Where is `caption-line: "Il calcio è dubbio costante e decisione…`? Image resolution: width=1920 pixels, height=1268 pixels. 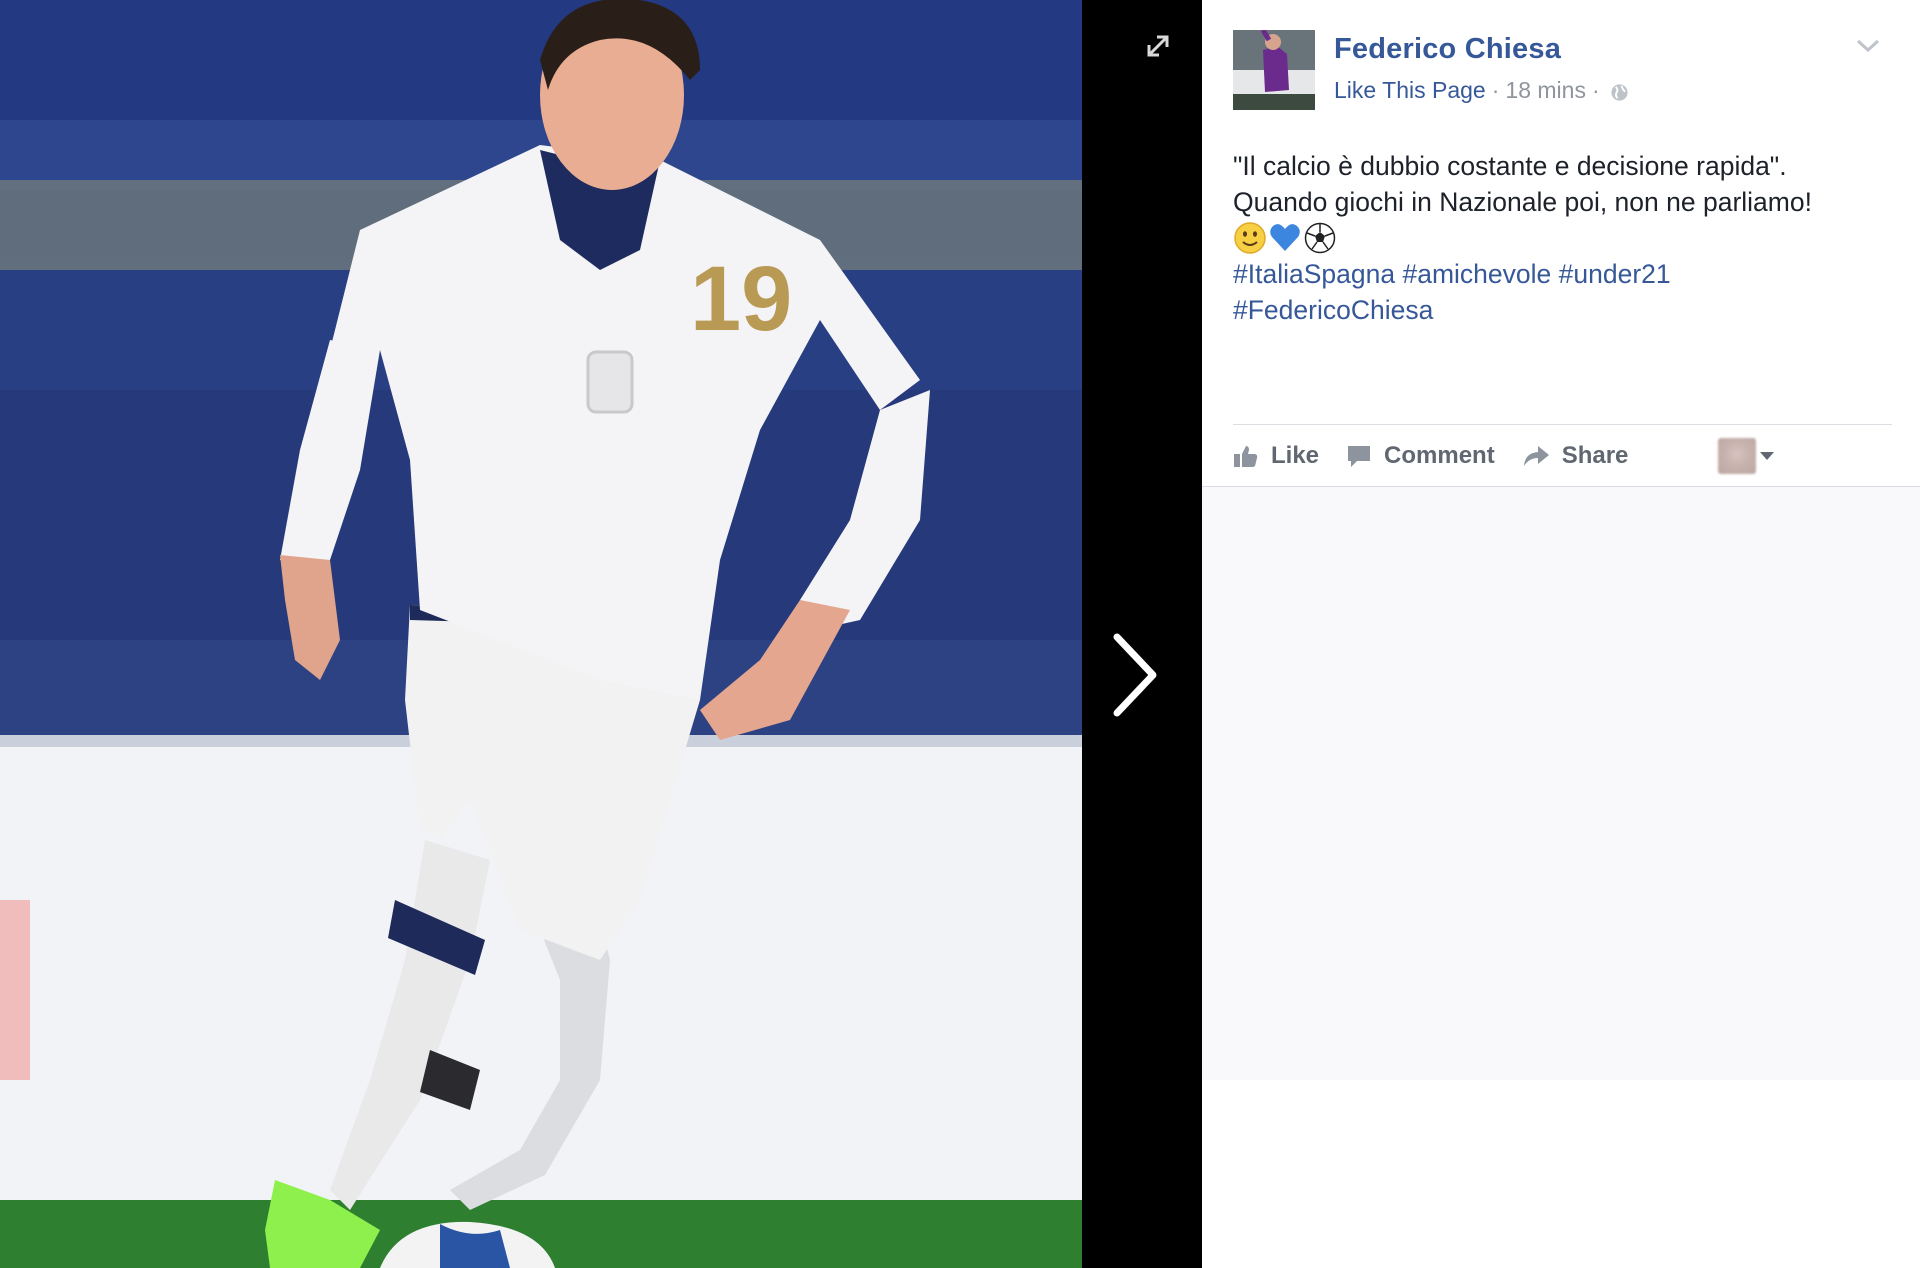 caption-line: "Il calcio è dubbio costante e decisione… is located at coordinates (1510, 166).